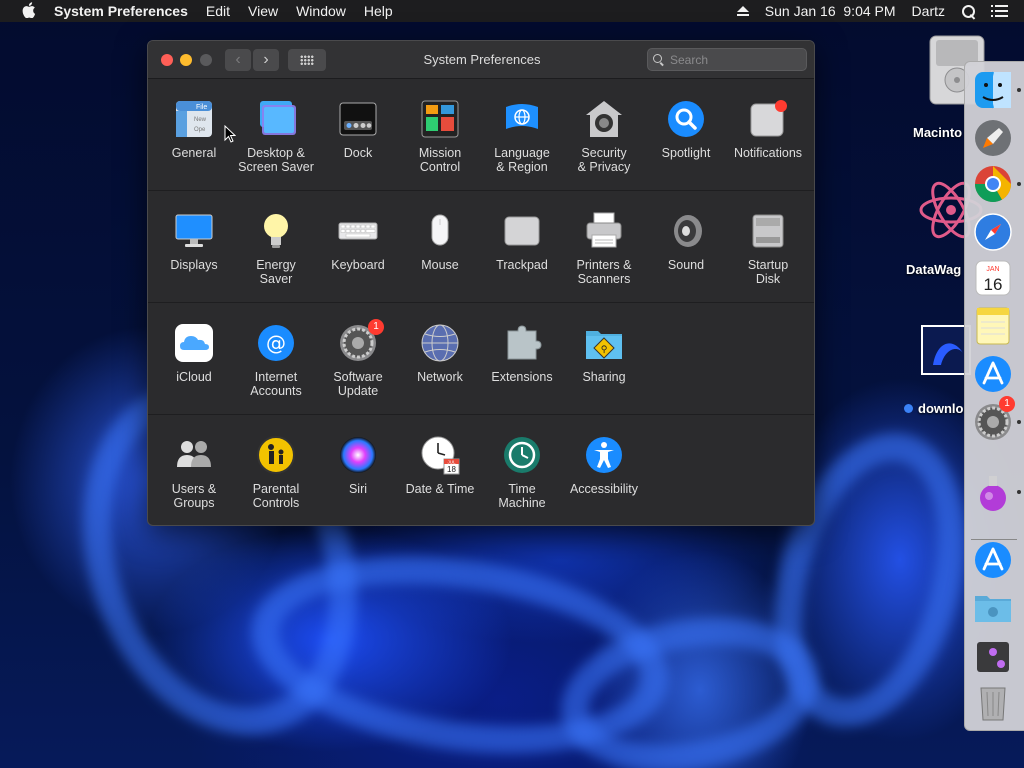  What do you see at coordinates (686, 231) in the screenshot?
I see `speaker-icon` at bounding box center [686, 231].